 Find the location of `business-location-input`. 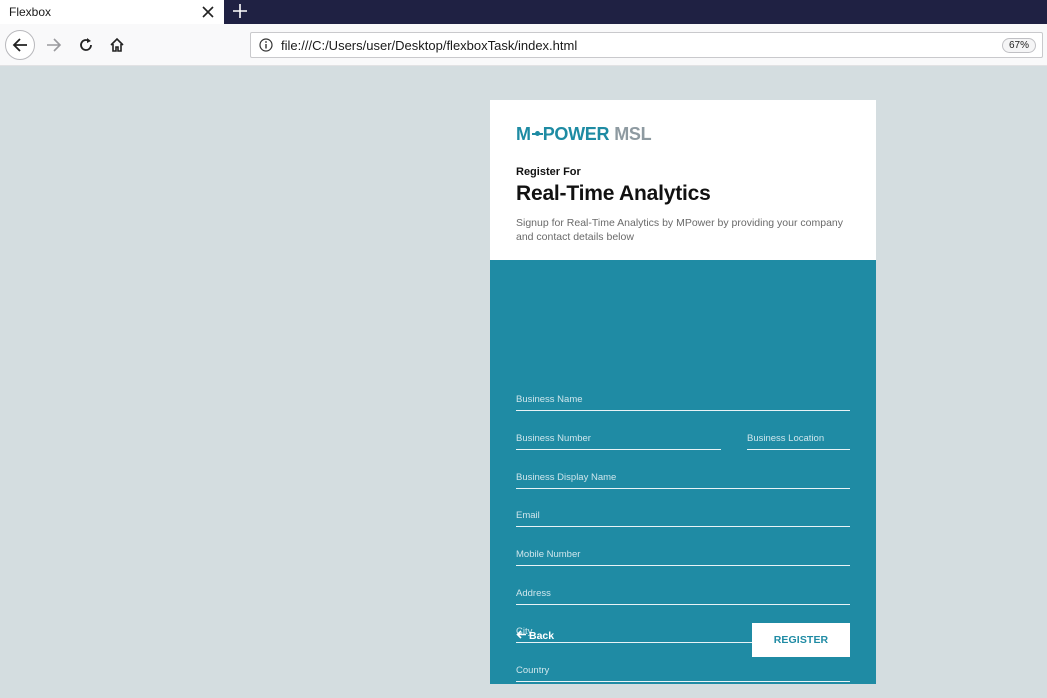

business-location-input is located at coordinates (798, 438).